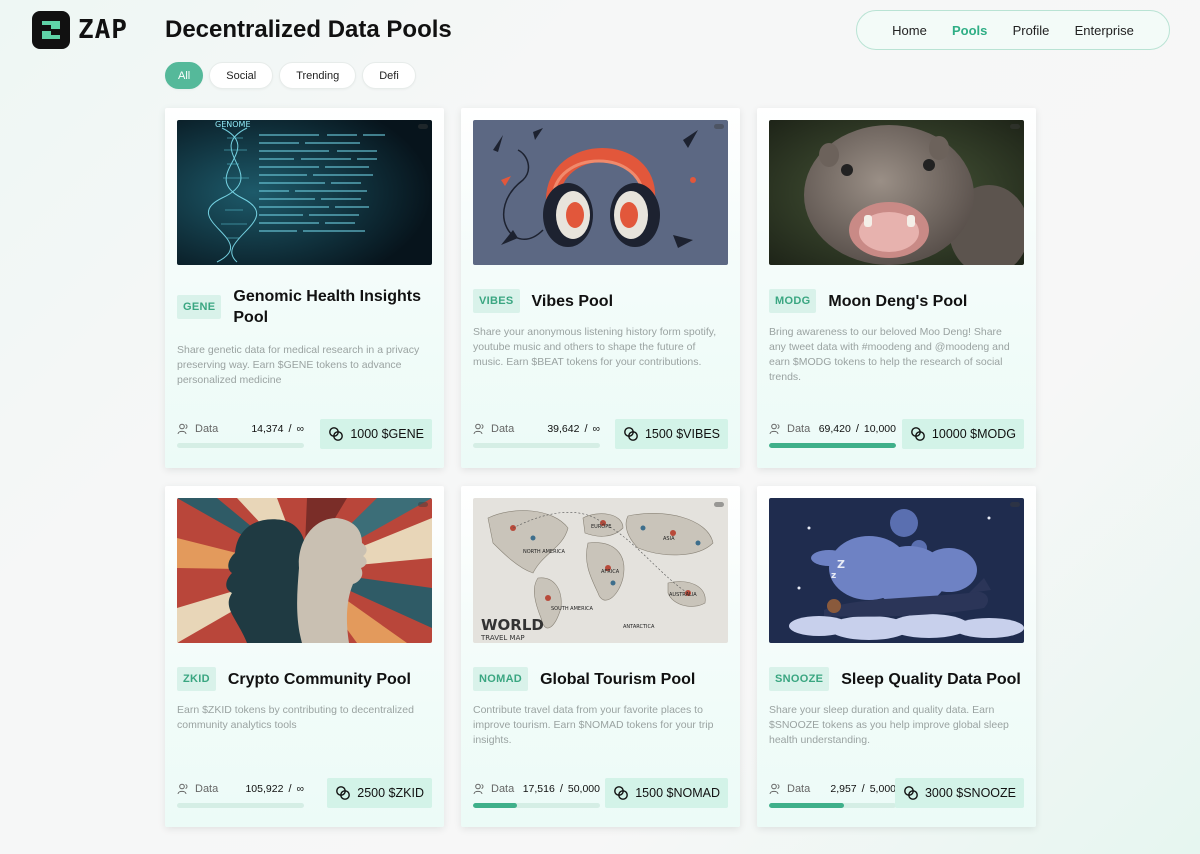 This screenshot has width=1200, height=854. What do you see at coordinates (639, 627) in the screenshot?
I see `svg-text: ANTARCTICA` at bounding box center [639, 627].